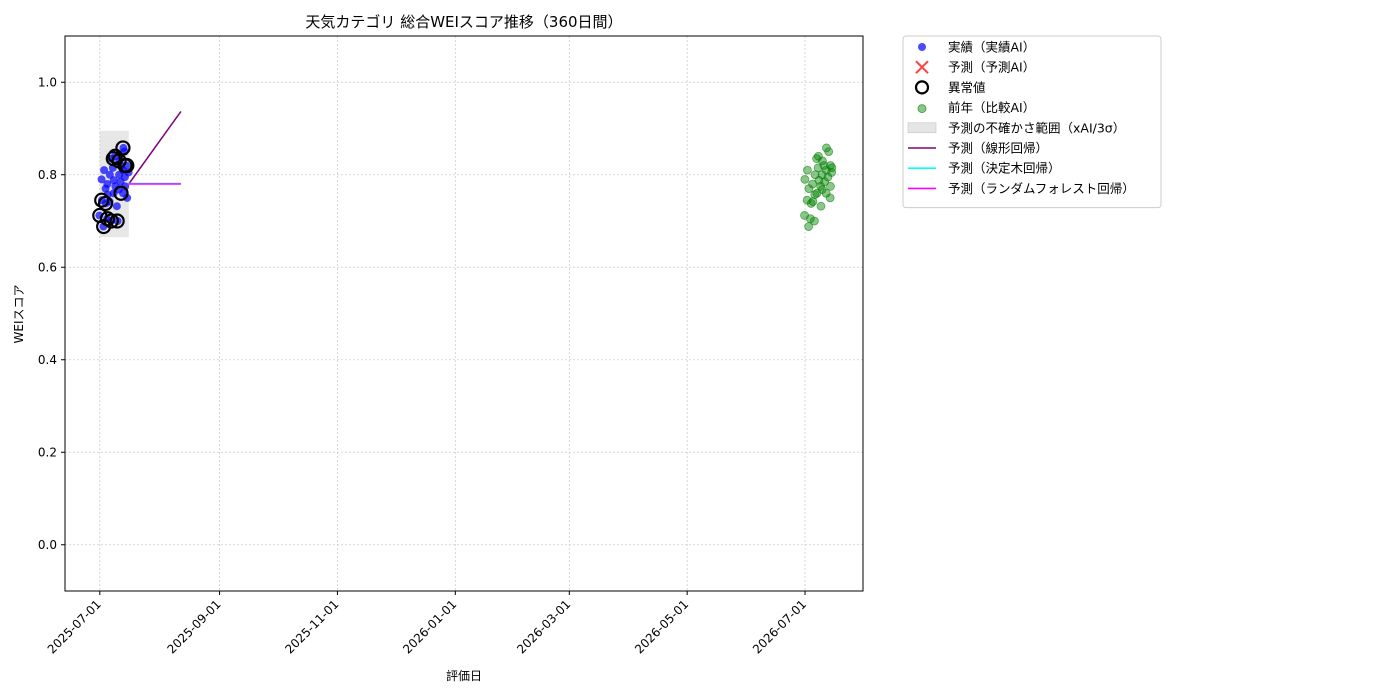 The height and width of the screenshot is (700, 1400). Describe the element at coordinates (466, 187) in the screenshot. I see `points-layer` at that location.